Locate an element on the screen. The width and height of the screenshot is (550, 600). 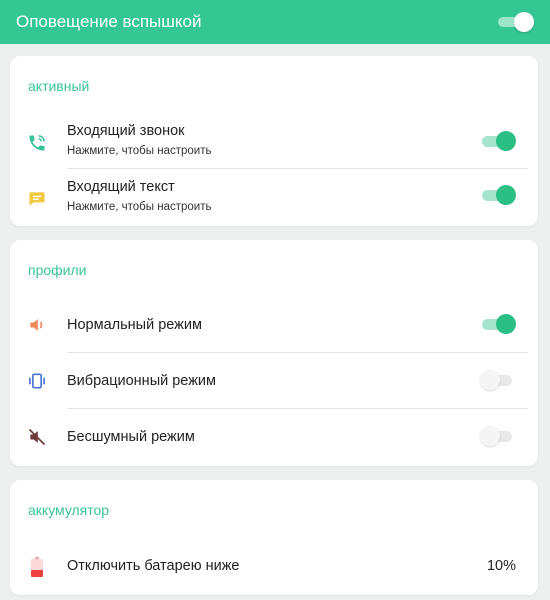
silent-mode-toggle is located at coordinates (498, 436).